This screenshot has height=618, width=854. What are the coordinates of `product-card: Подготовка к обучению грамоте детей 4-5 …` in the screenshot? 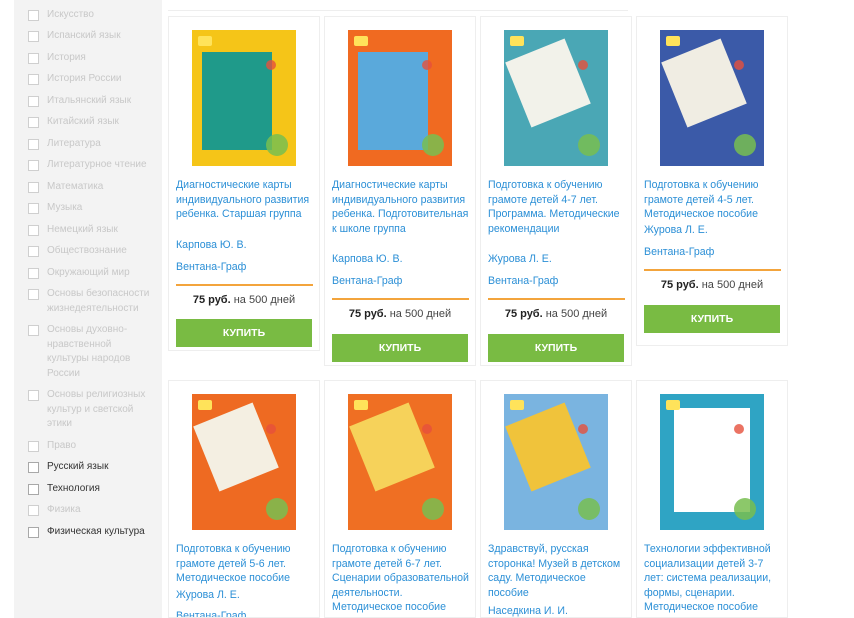 It's located at (712, 181).